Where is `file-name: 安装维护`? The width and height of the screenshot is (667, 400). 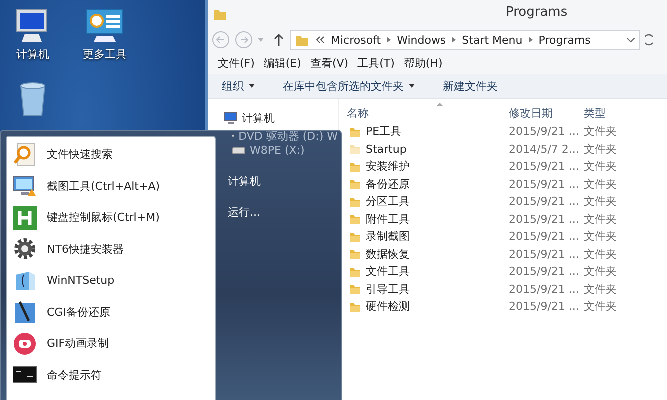 file-name: 安装维护 is located at coordinates (388, 166).